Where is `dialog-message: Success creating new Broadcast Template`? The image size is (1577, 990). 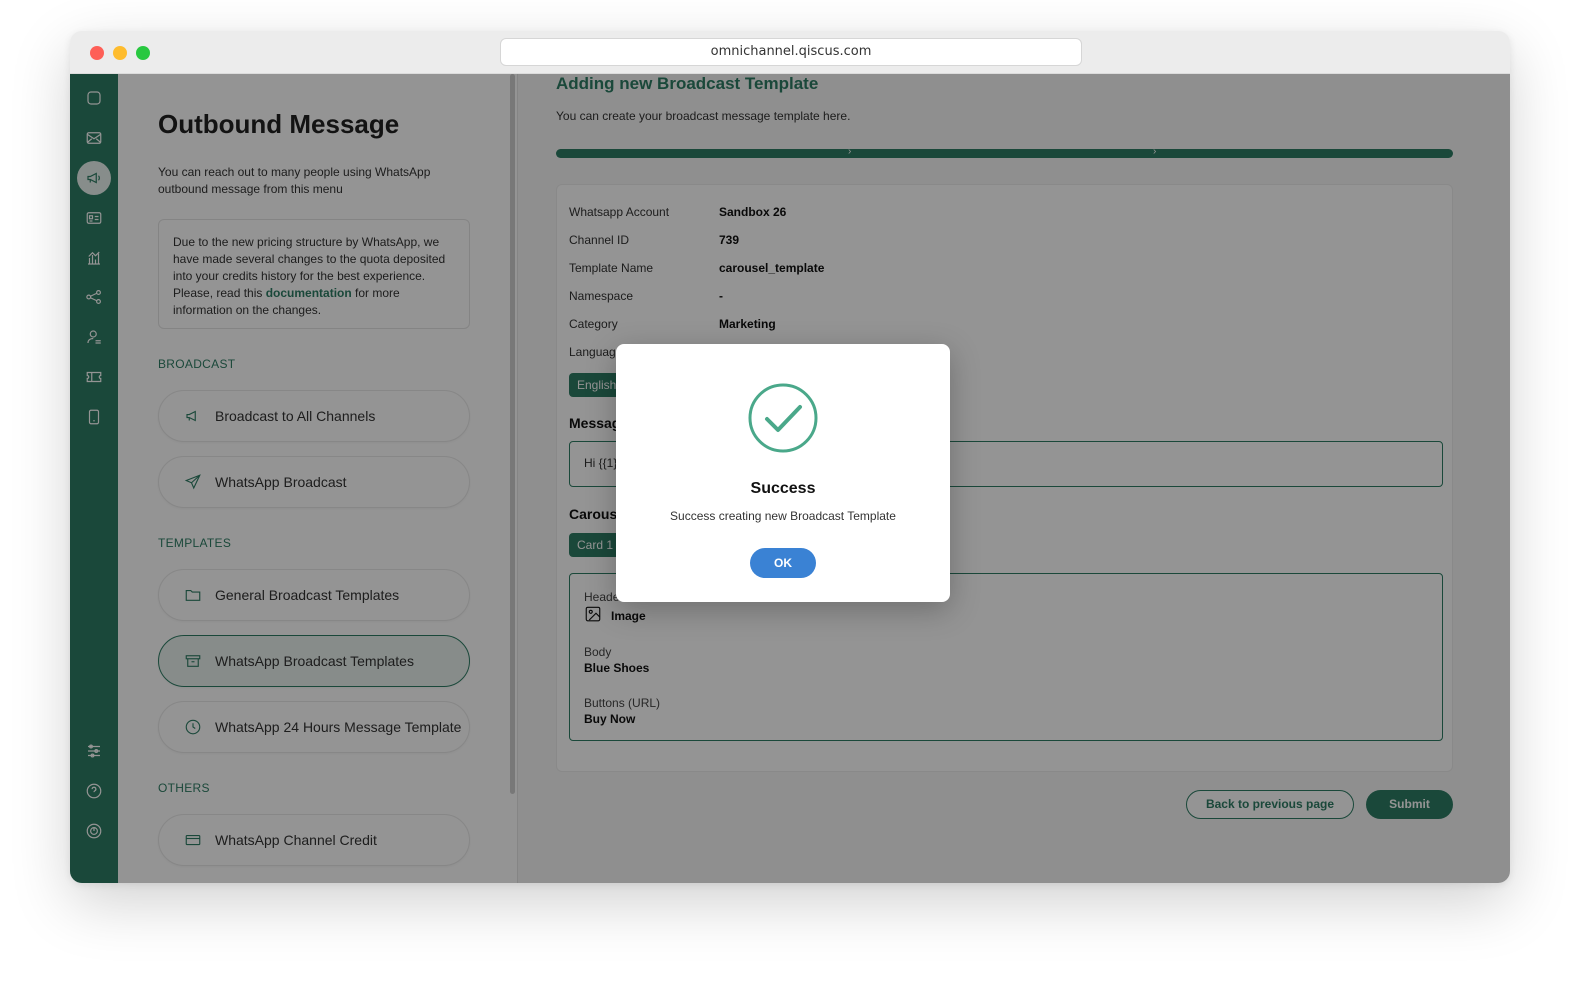
dialog-message: Success creating new Broadcast Template is located at coordinates (783, 516).